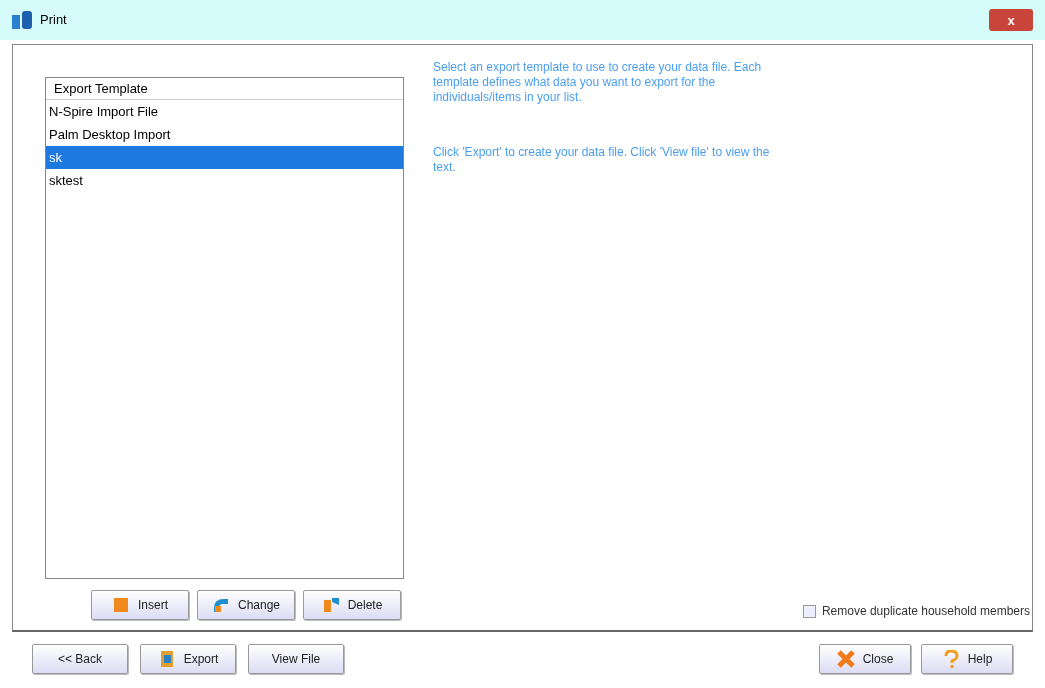 This screenshot has height=688, width=1045. Describe the element at coordinates (809, 611) in the screenshot. I see `checkbox` at that location.